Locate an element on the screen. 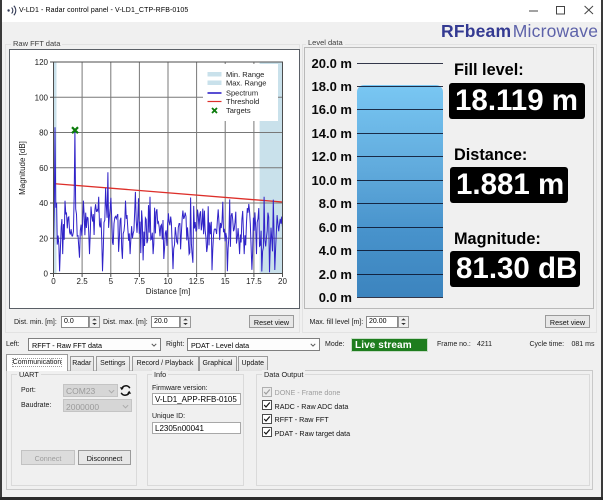 The width and height of the screenshot is (603, 500). svg-text: Threshold is located at coordinates (242, 101).